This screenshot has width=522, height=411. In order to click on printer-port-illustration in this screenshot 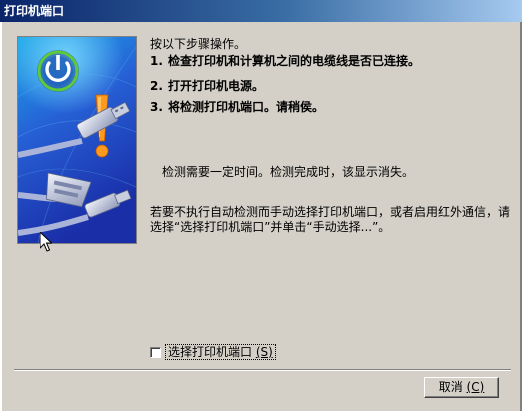, I will do `click(77, 140)`.